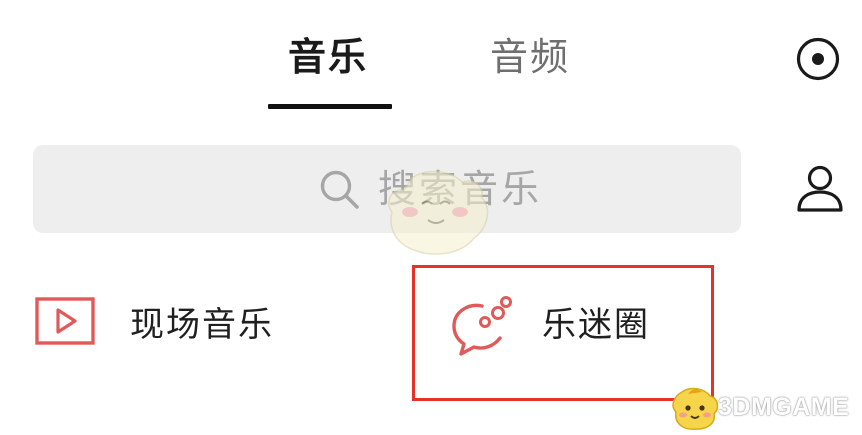  What do you see at coordinates (328, 57) in the screenshot?
I see `tab-music: 音乐` at bounding box center [328, 57].